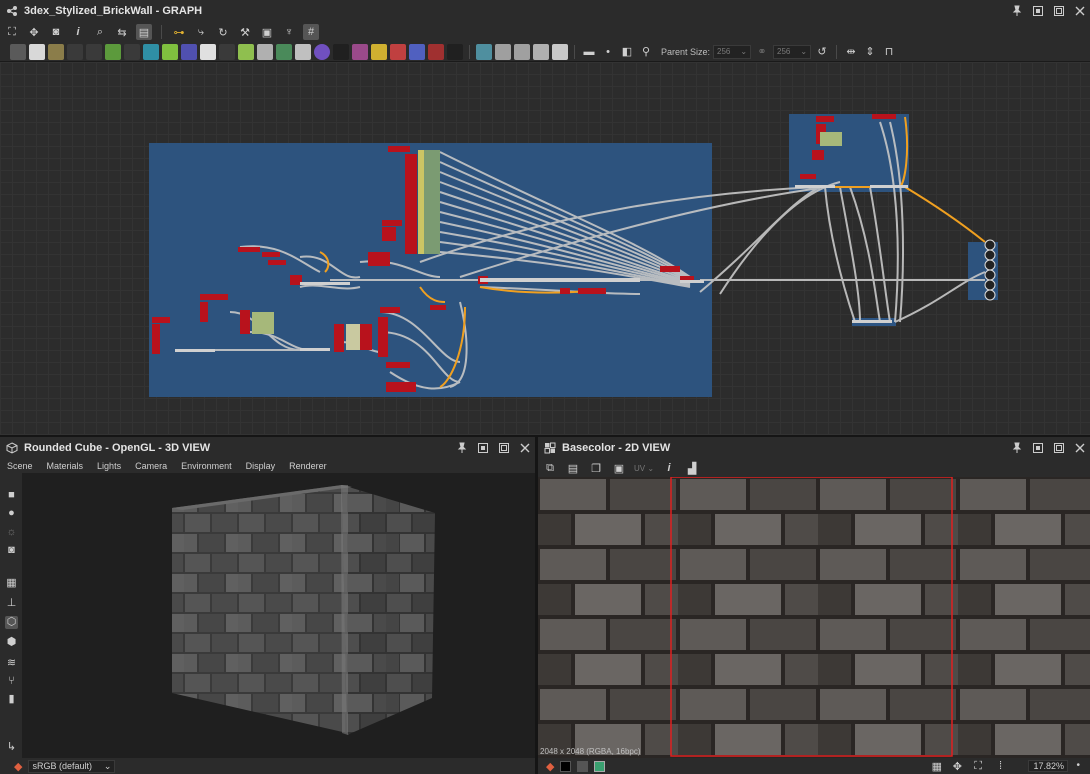 This screenshot has height=774, width=1090. I want to click on connect-icon: ⇆, so click(122, 32).